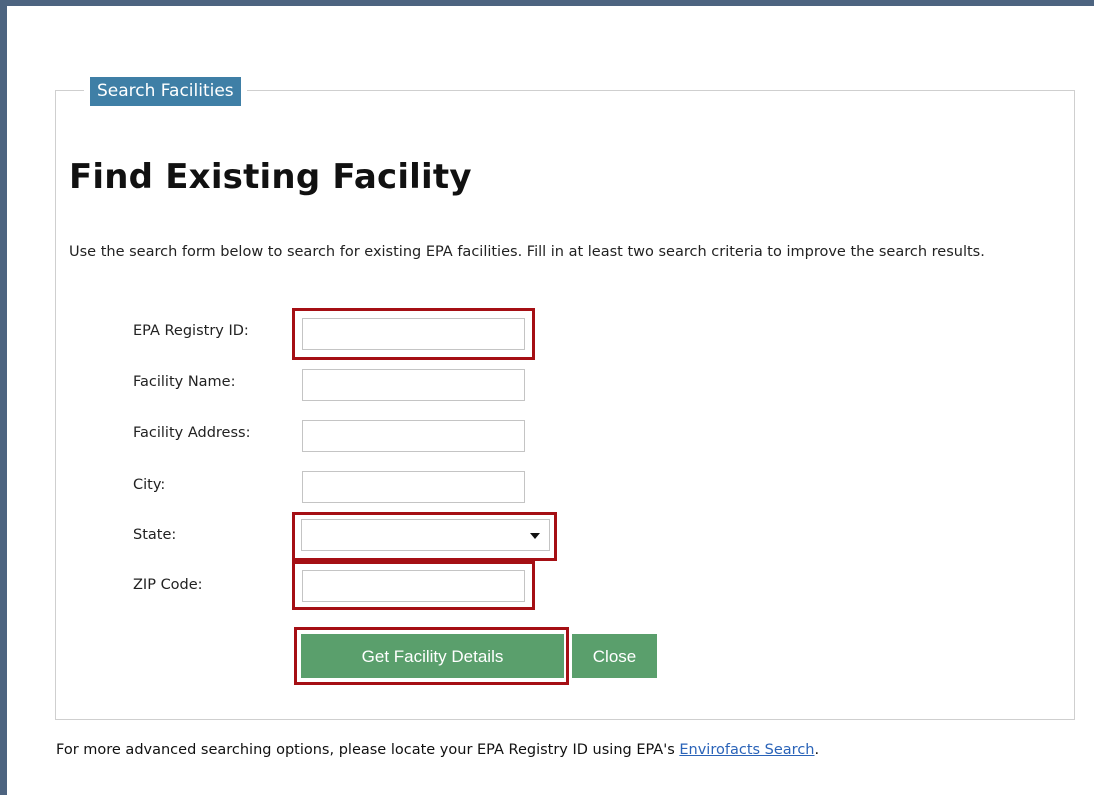 The image size is (1094, 795). Describe the element at coordinates (3, 397) in the screenshot. I see `window-frame-left` at that location.